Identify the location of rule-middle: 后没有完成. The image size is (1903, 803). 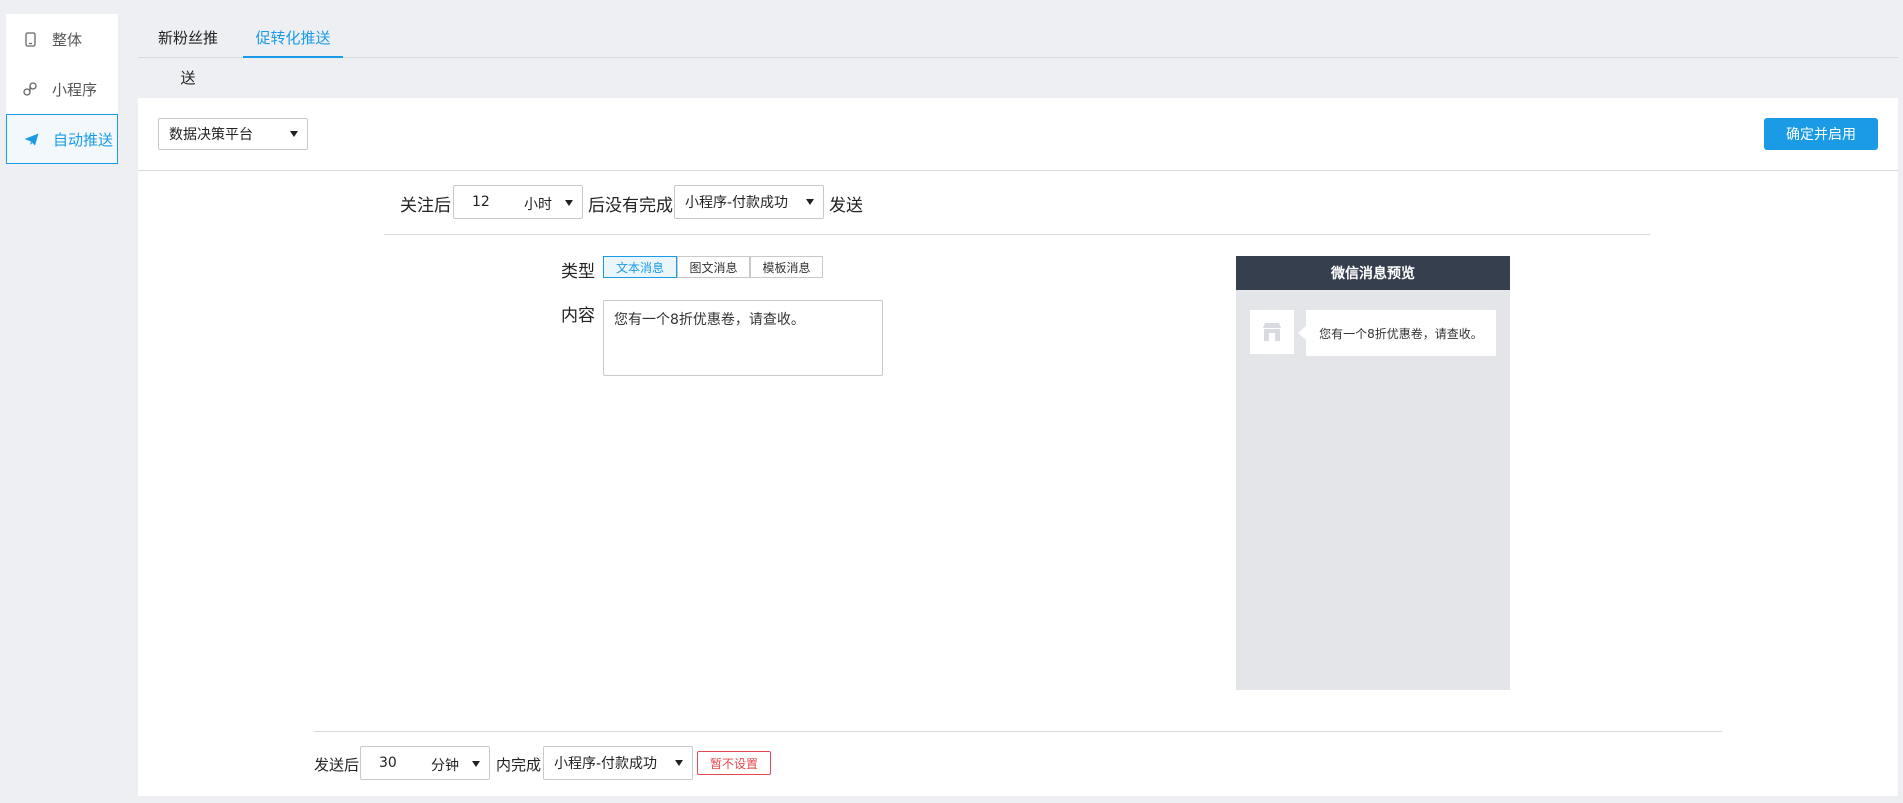
(630, 206).